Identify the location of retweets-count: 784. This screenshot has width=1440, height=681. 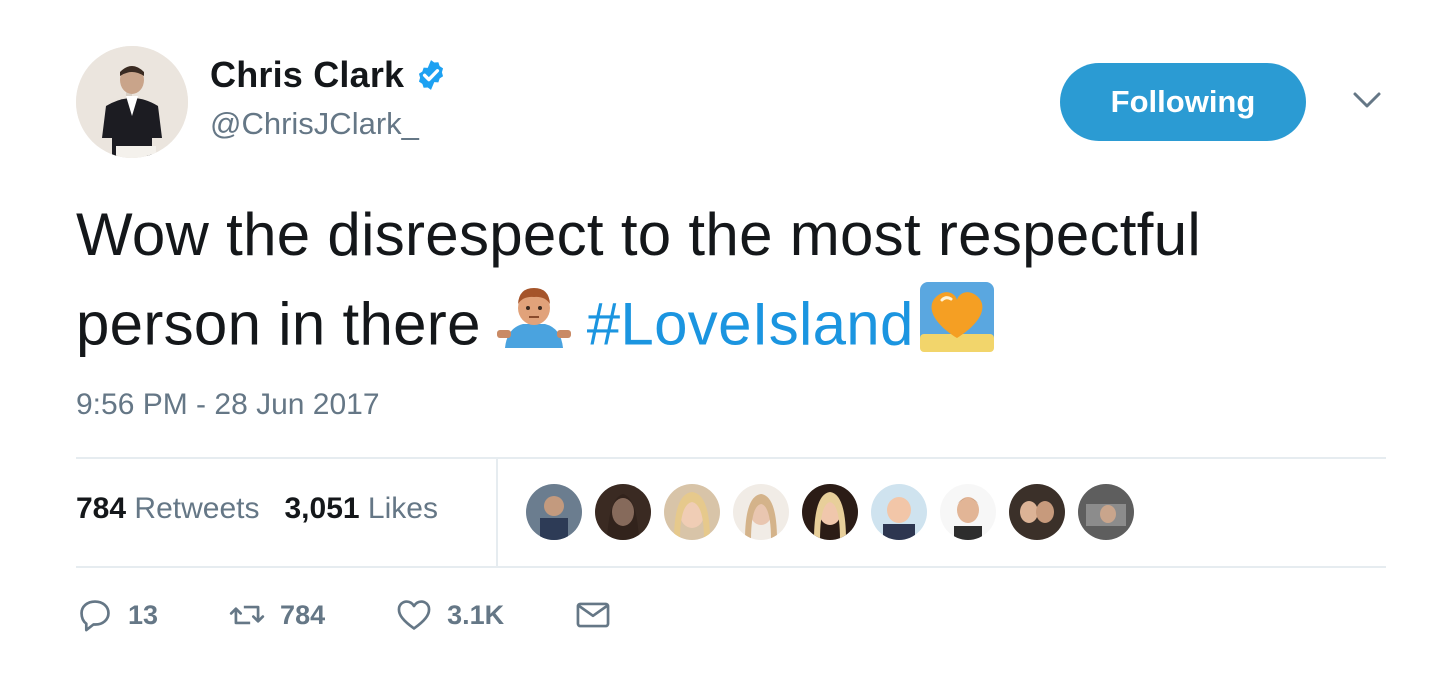
(101, 508).